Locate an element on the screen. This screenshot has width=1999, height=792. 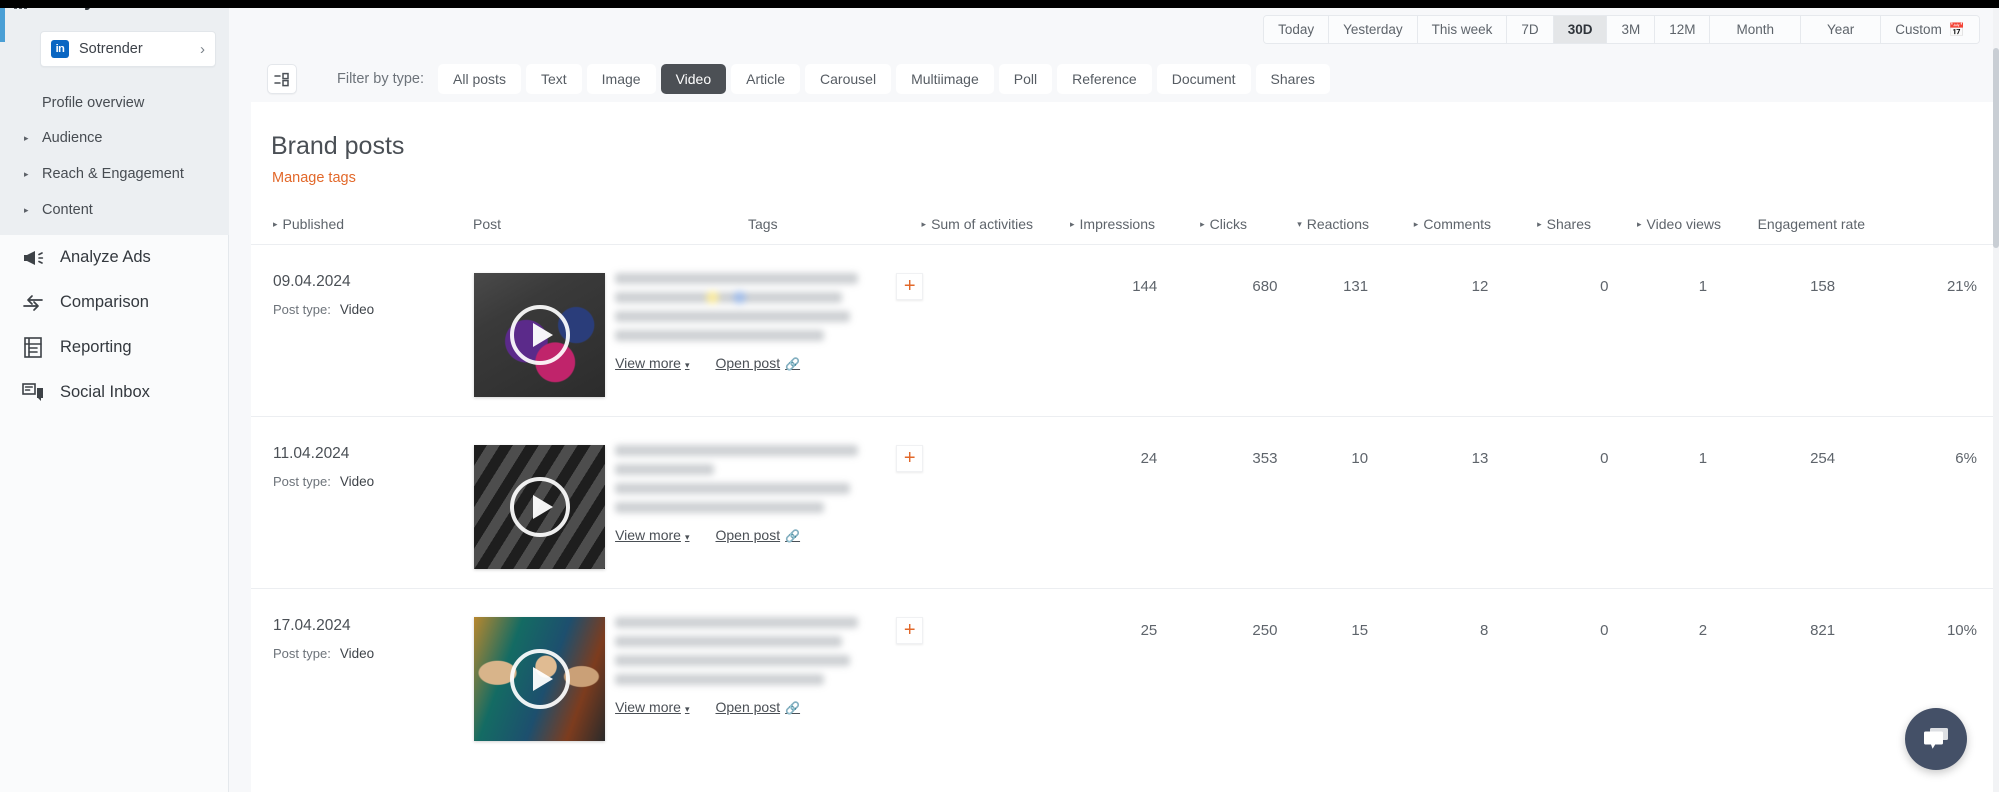
page-title: Brand posts is located at coordinates (338, 146).